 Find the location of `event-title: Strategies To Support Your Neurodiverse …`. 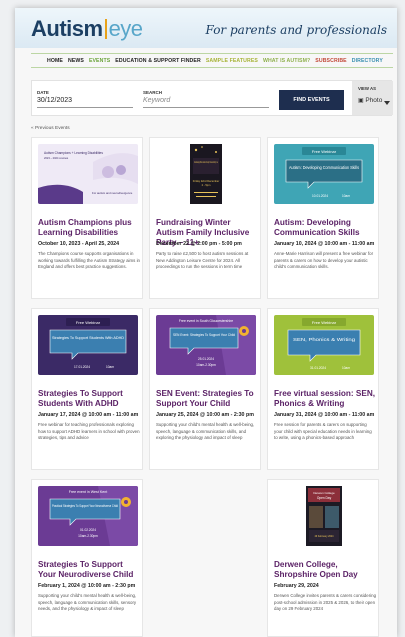

event-title: Strategies To Support Your Neurodiverse … is located at coordinates (90, 570).